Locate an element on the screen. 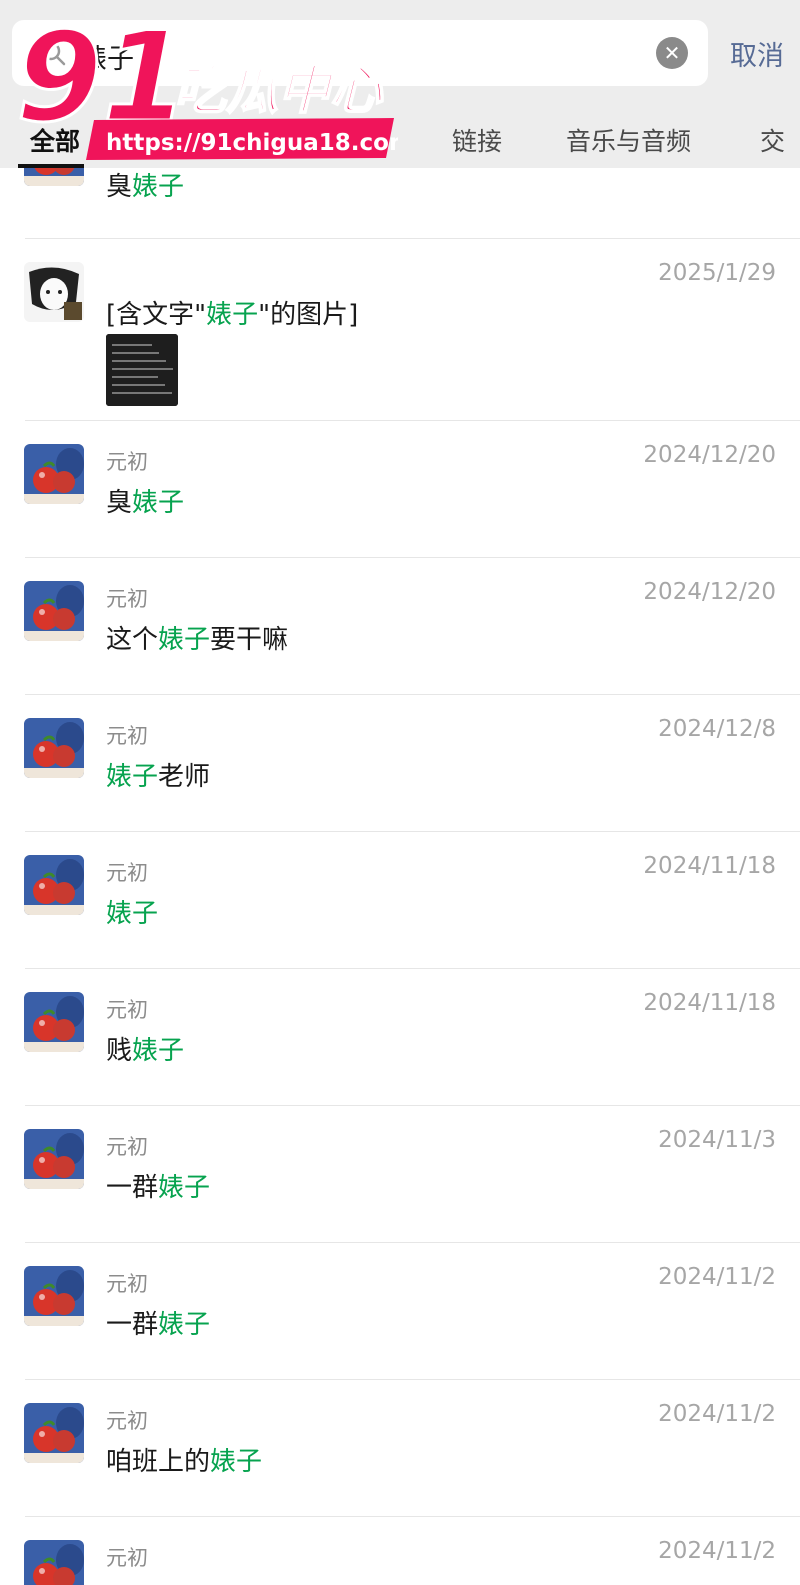  message-text: 要干嘛 is located at coordinates (249, 640).